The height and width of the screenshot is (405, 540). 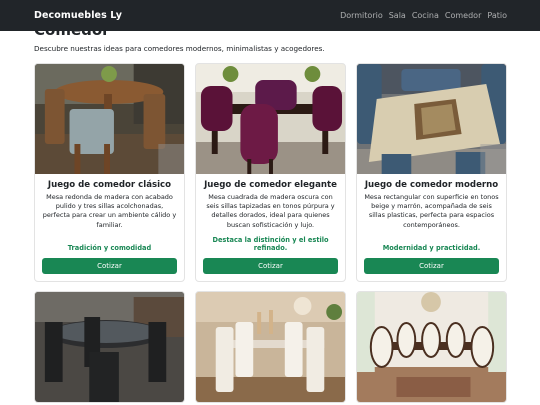 What do you see at coordinates (431, 248) in the screenshot?
I see `card-benefit: Modernidad y practicidad.` at bounding box center [431, 248].